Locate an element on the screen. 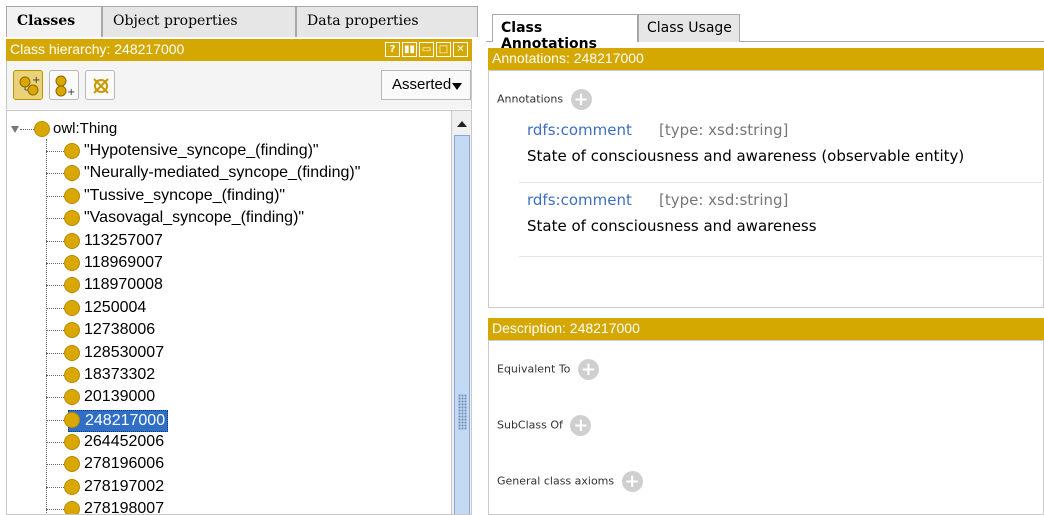 The image size is (1044, 515). add-sibling-class-button: + is located at coordinates (64, 85).